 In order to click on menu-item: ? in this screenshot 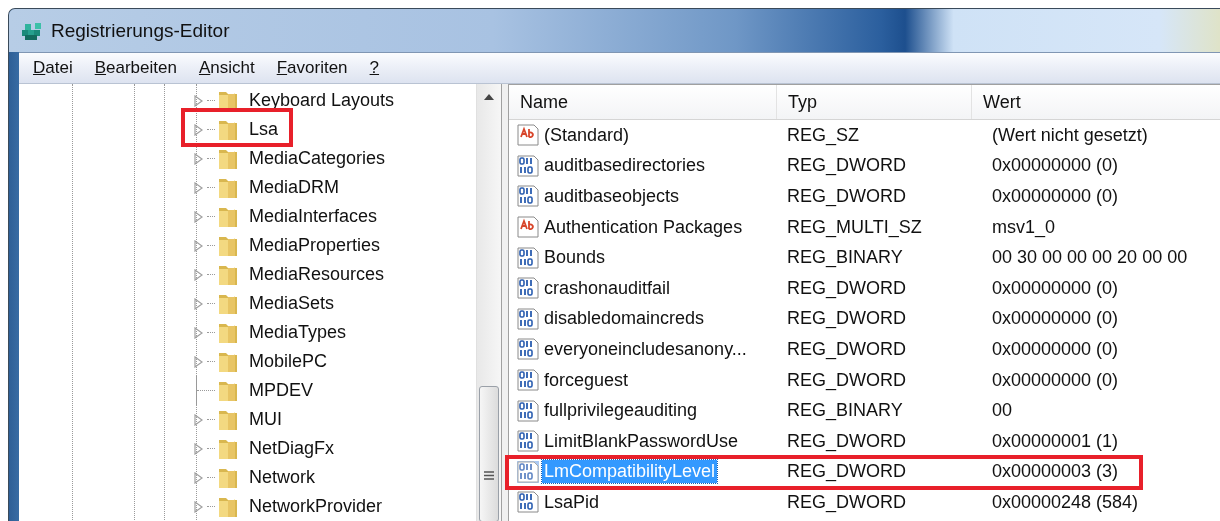, I will do `click(374, 68)`.